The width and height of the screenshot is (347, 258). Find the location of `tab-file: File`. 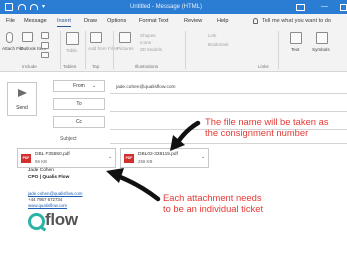

tab-file: File is located at coordinates (10, 21).